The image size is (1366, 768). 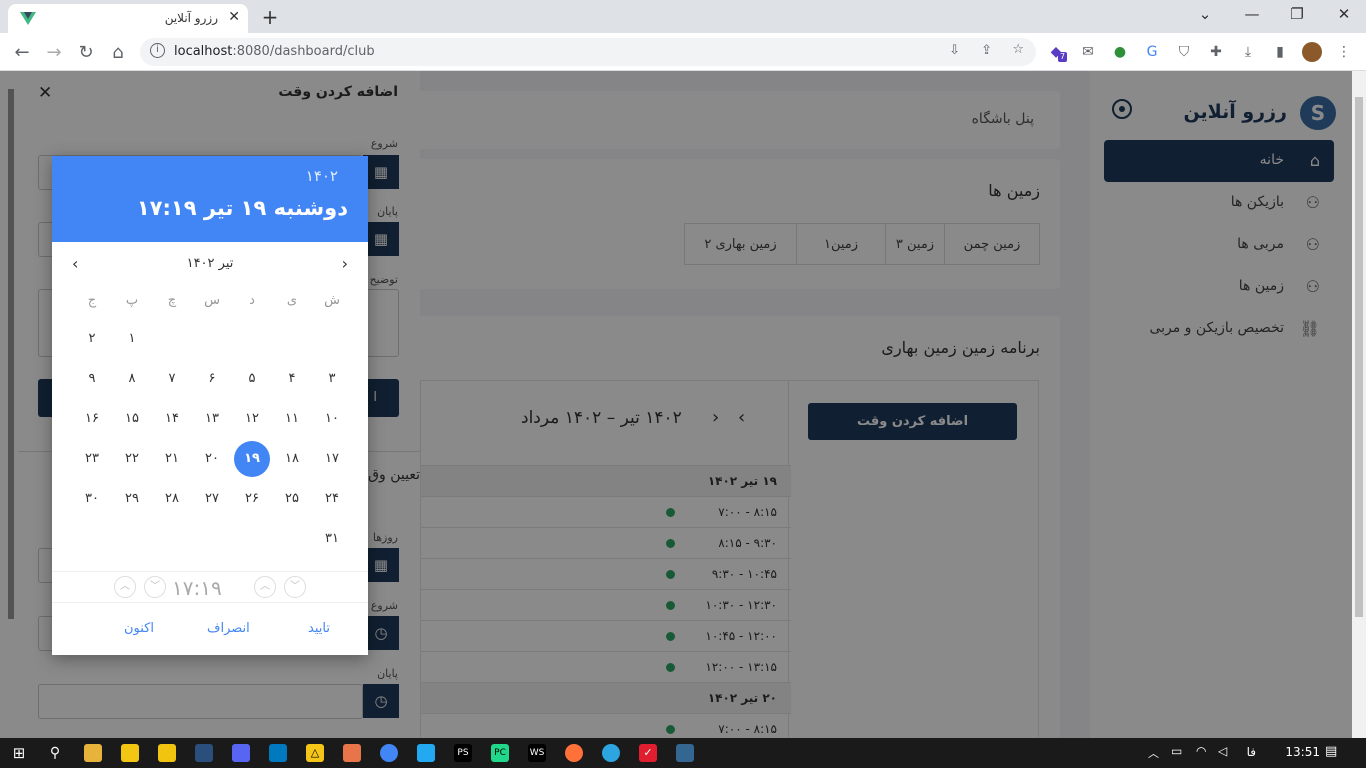 I want to click on translate-icon: G, so click(x=1152, y=52).